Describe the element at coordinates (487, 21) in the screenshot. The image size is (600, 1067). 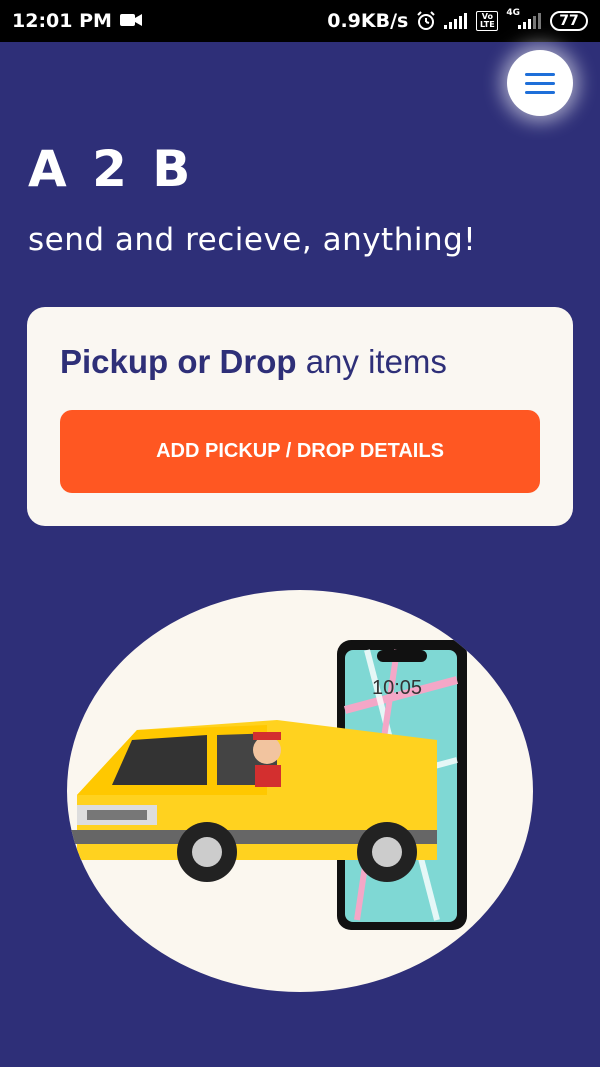
I see `volte-icon: Vo LTE` at that location.